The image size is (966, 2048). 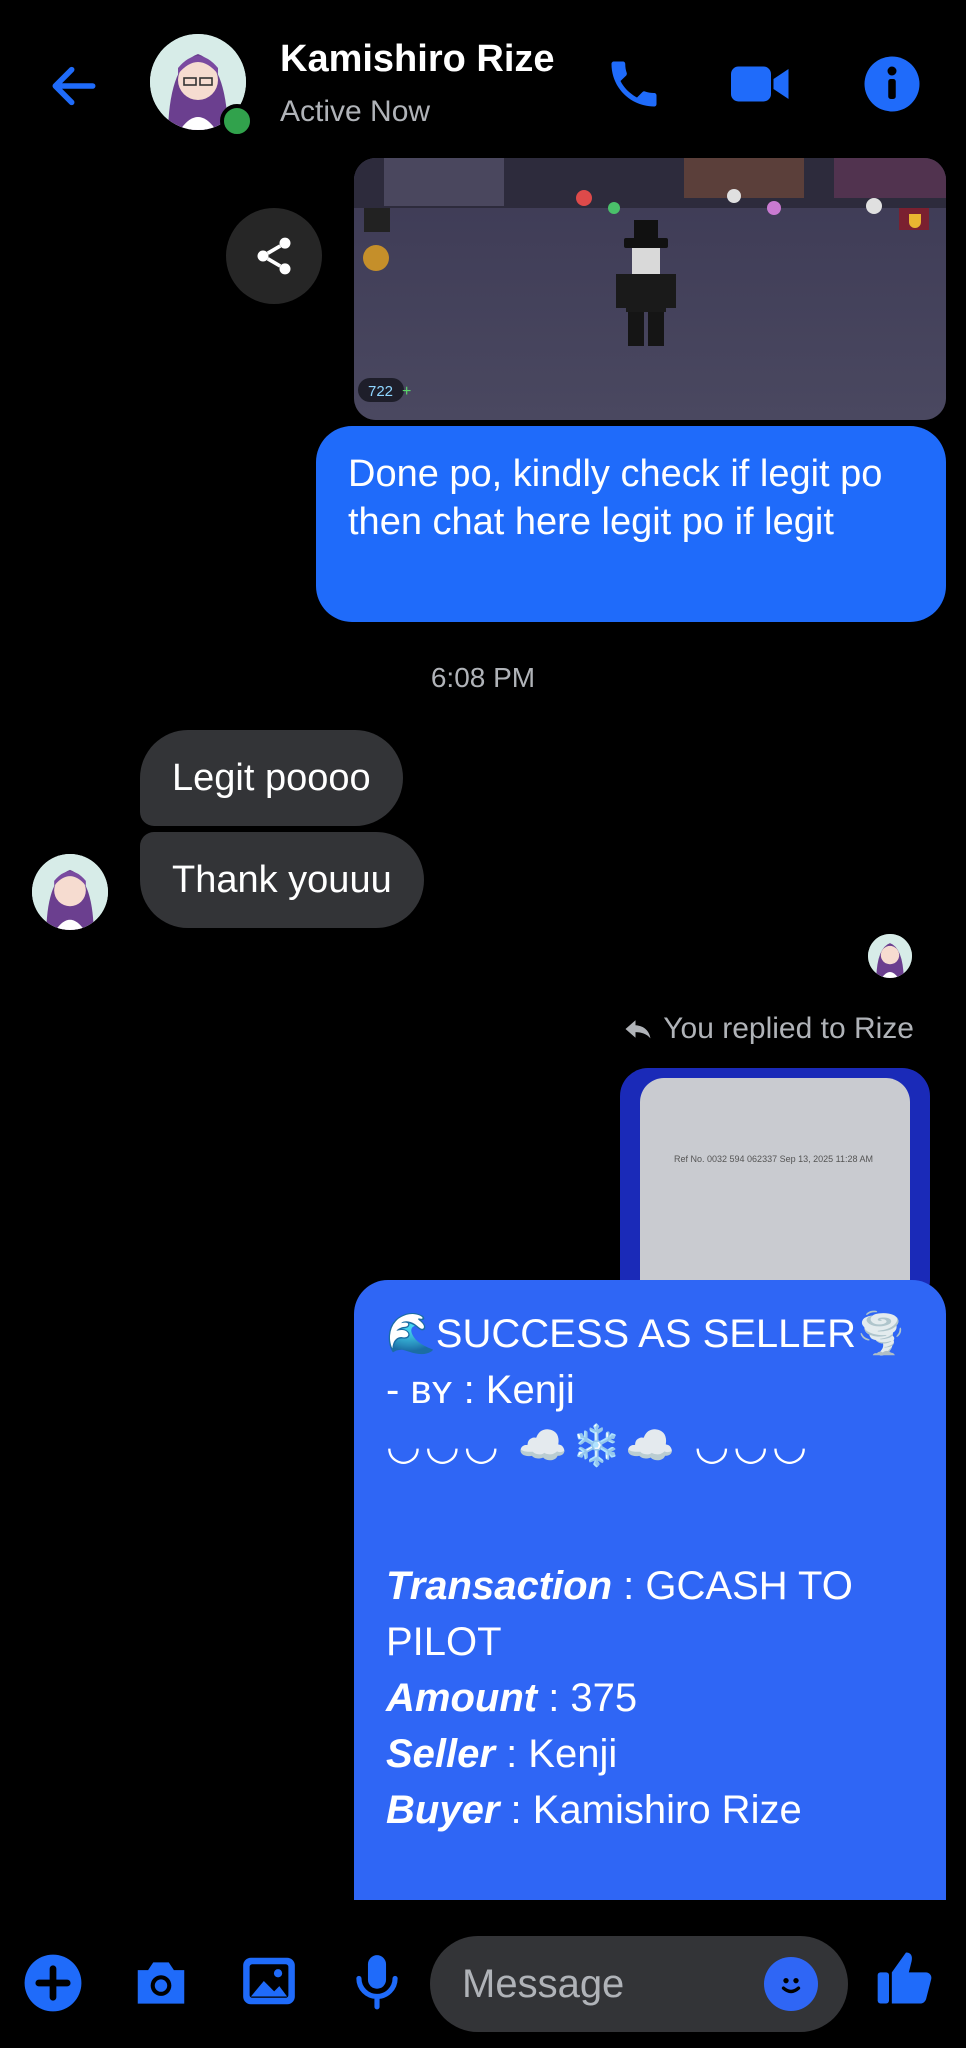 What do you see at coordinates (377, 1981) in the screenshot?
I see `microphone-icon` at bounding box center [377, 1981].